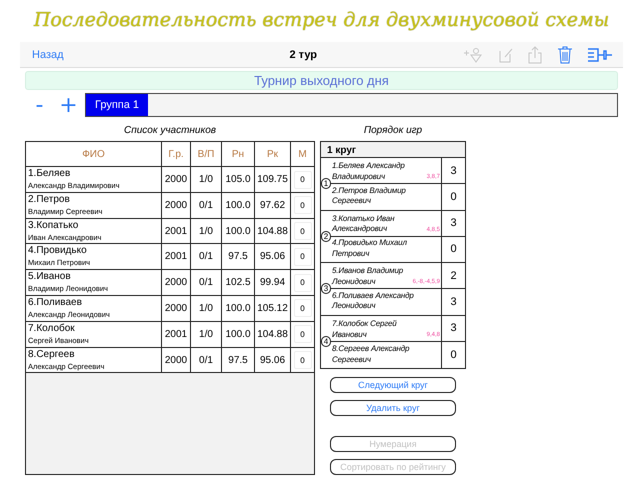 The height and width of the screenshot is (482, 643). I want to click on round-header: 1 круг, so click(393, 150).